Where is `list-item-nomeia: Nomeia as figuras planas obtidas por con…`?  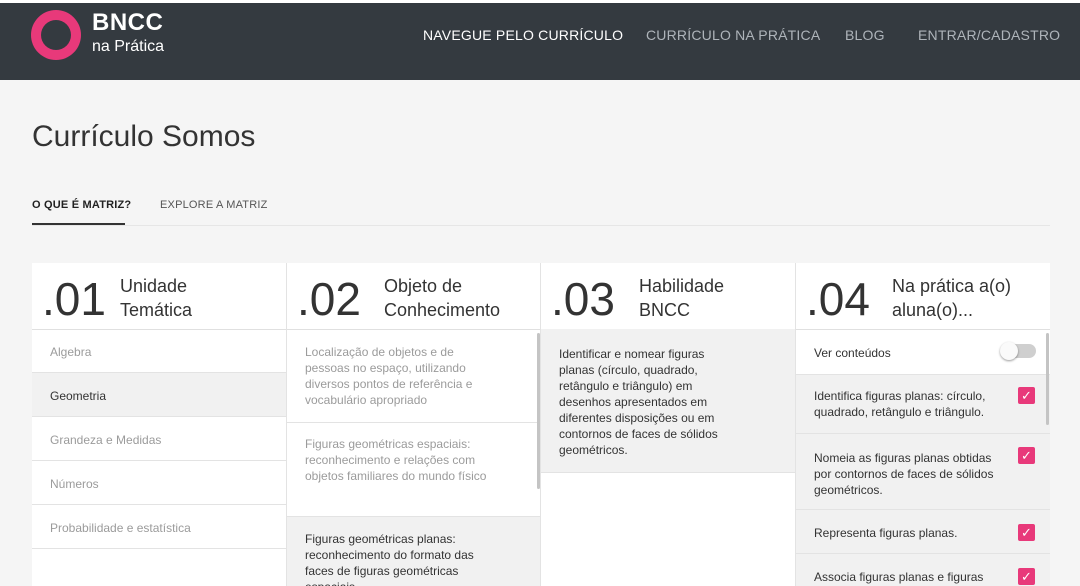 list-item-nomeia: Nomeia as figuras planas obtidas por con… is located at coordinates (923, 472).